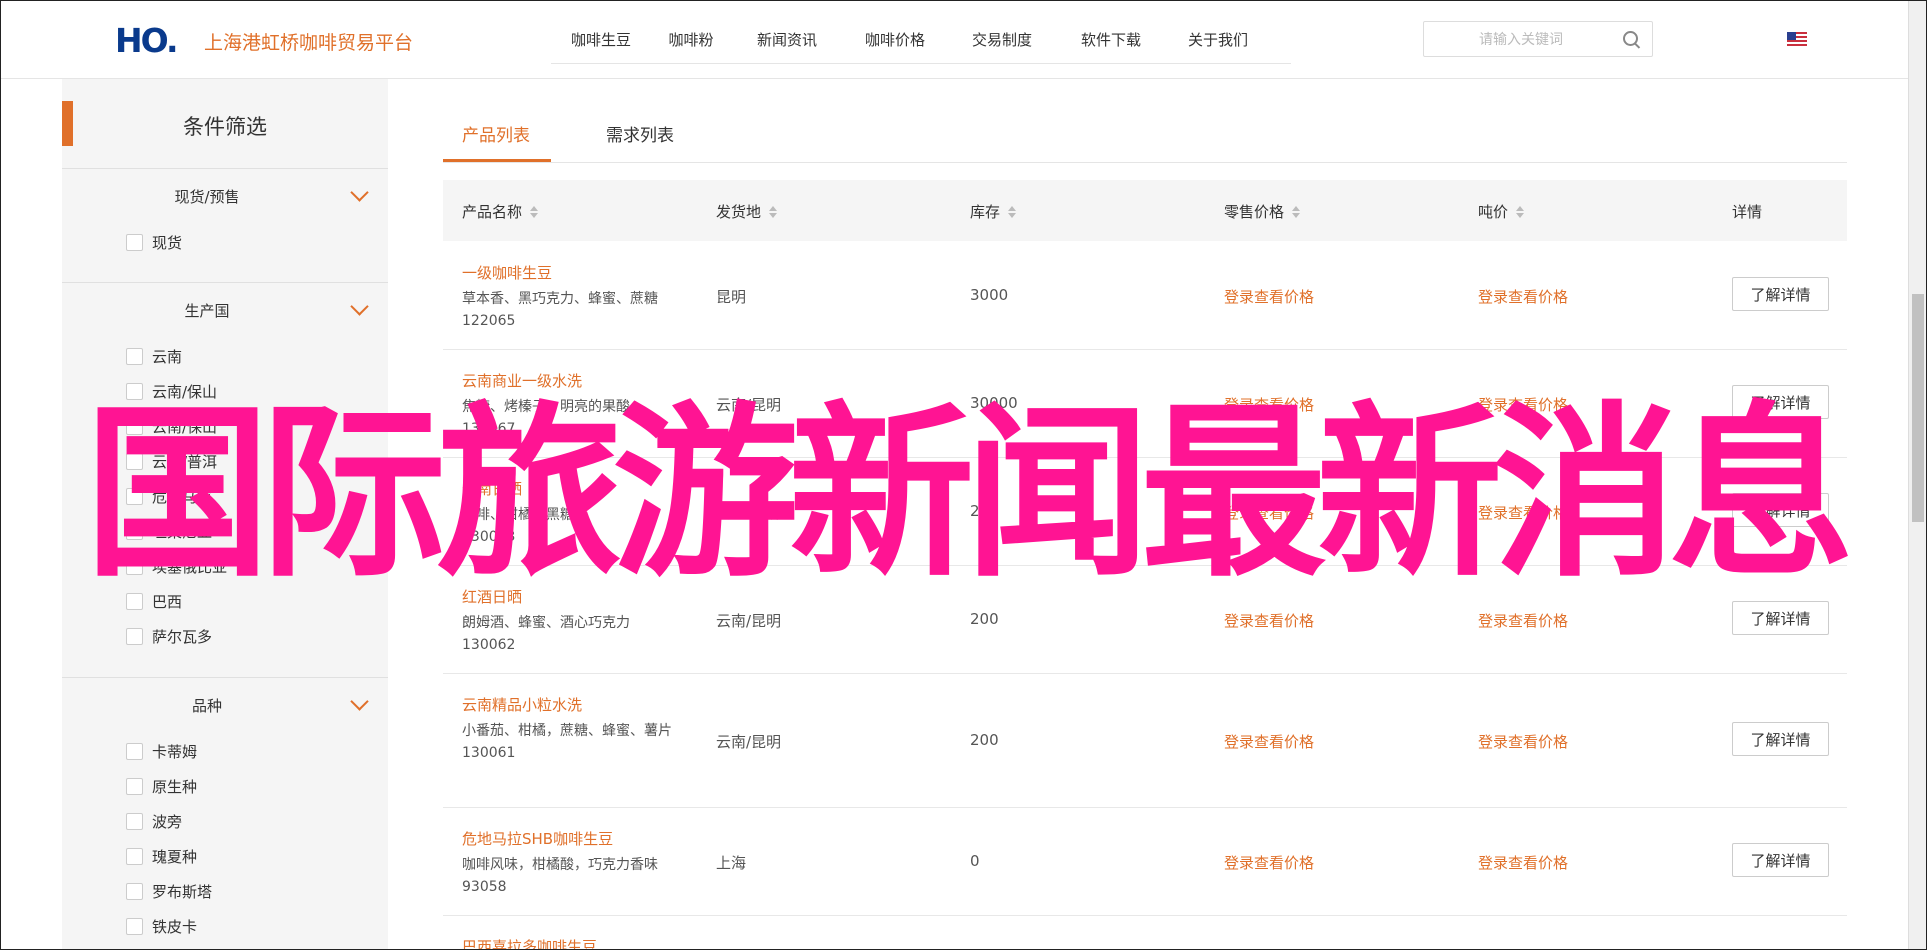 The height and width of the screenshot is (950, 1927). Describe the element at coordinates (1002, 42) in the screenshot. I see `nav-item-trade-rules: 交易制度` at that location.